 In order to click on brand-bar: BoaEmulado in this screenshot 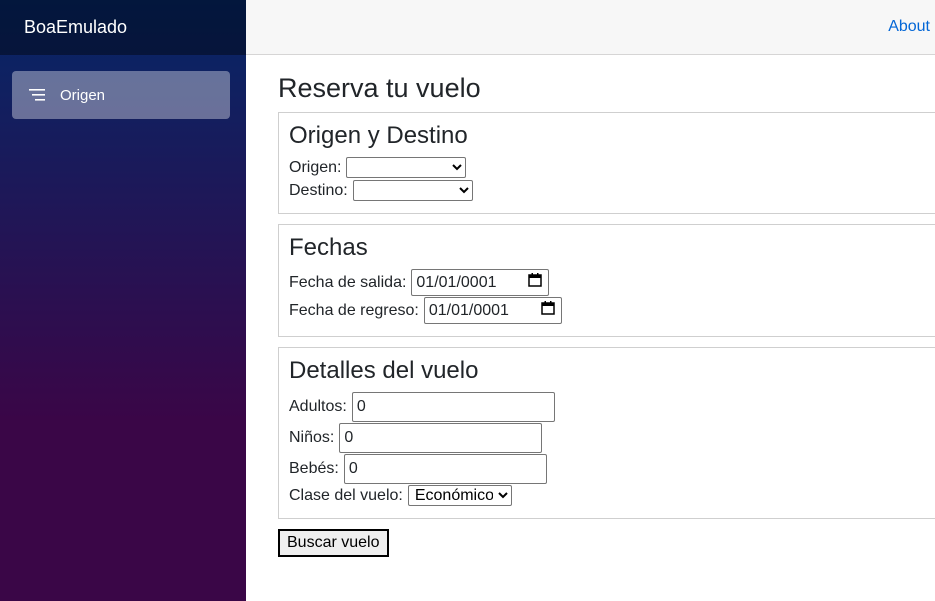, I will do `click(123, 27)`.